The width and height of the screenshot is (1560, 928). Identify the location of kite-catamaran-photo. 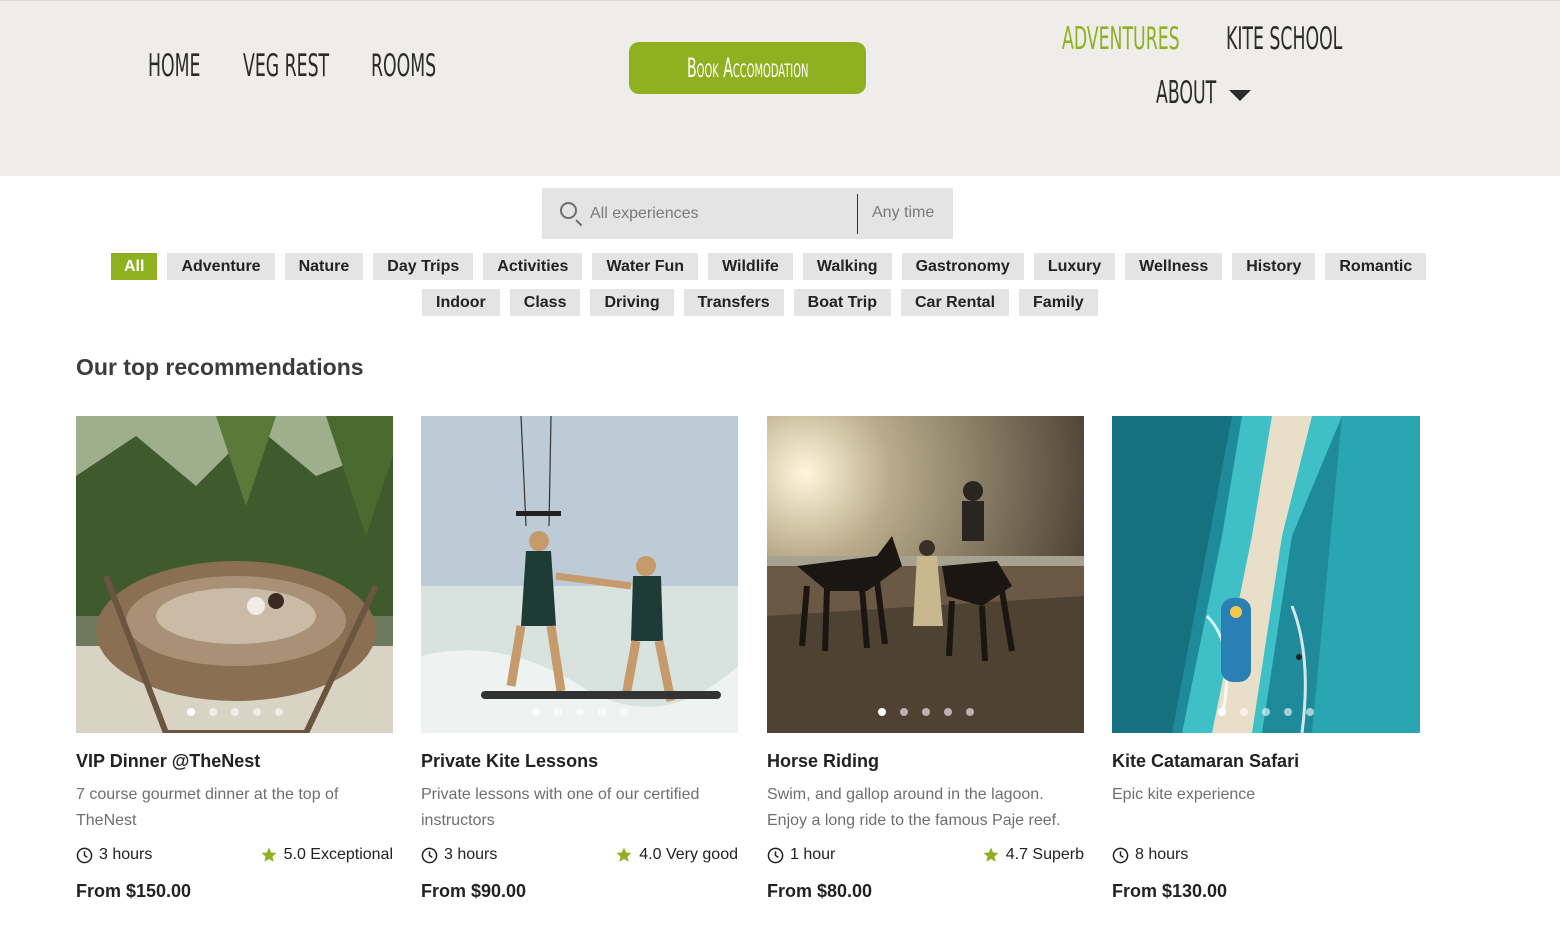
(1266, 574).